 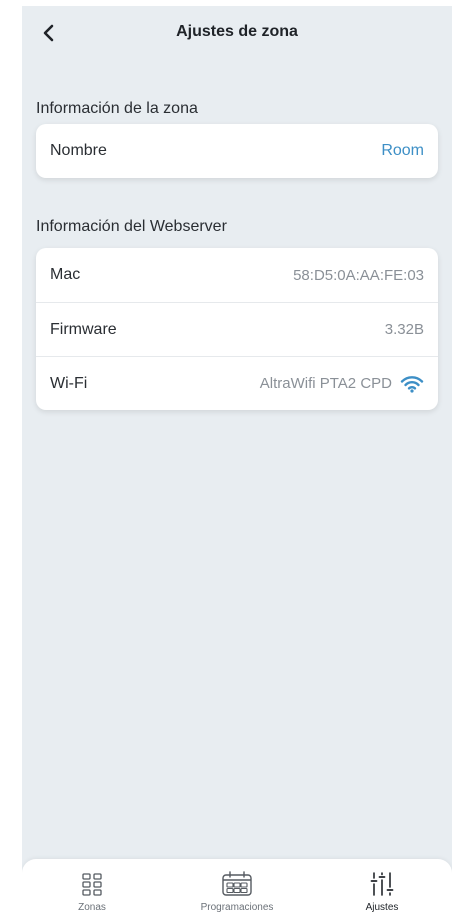 I want to click on wifi-value: AltraWifi PTA2 CPD, so click(x=325, y=383).